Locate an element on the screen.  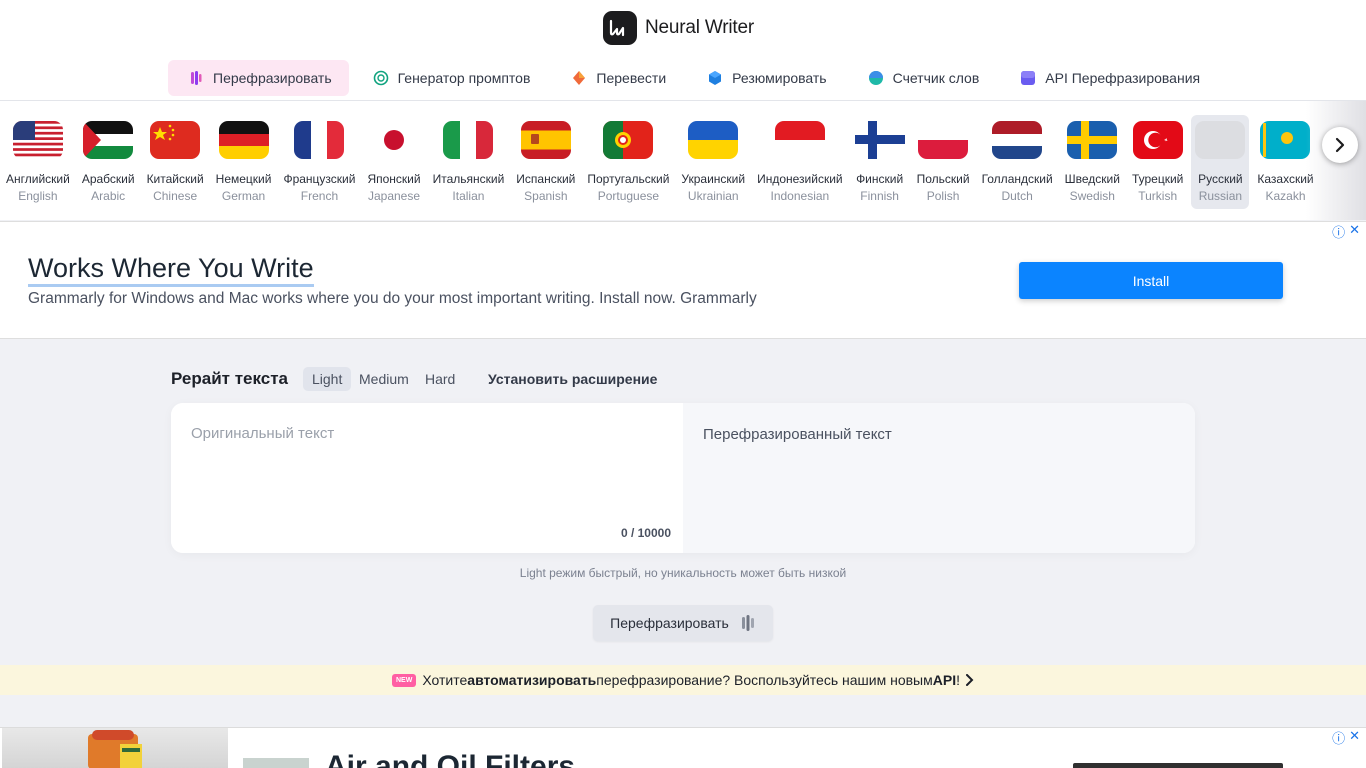
language-polish: Польский Polish is located at coordinates (943, 162).